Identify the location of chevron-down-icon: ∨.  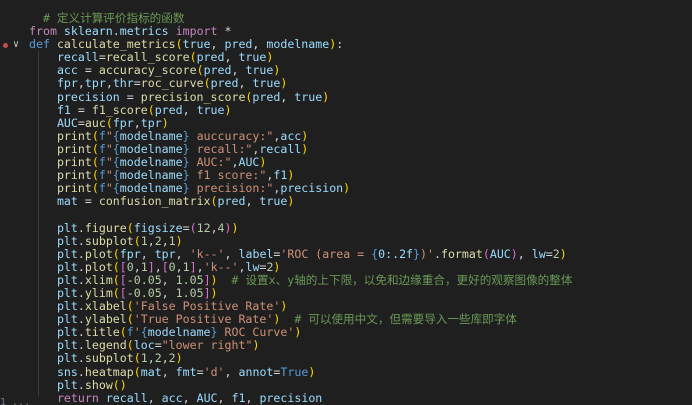
(19, 45).